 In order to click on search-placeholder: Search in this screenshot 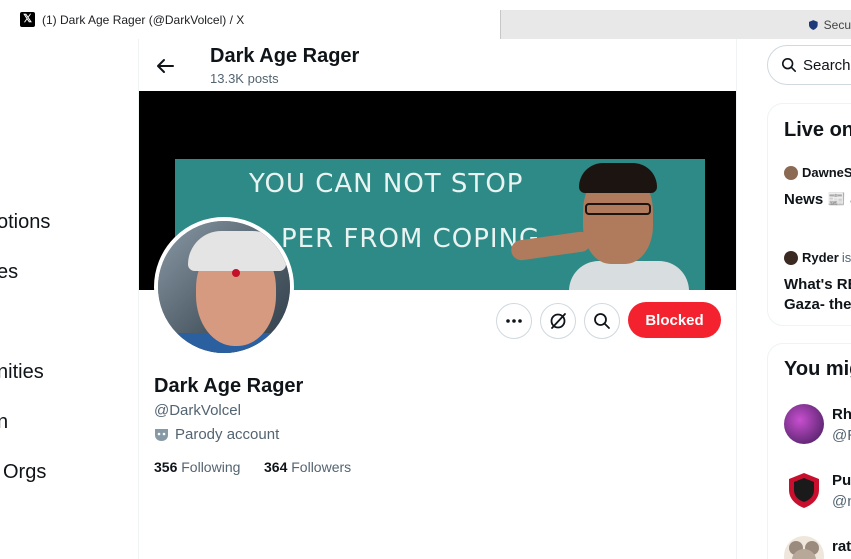, I will do `click(827, 65)`.